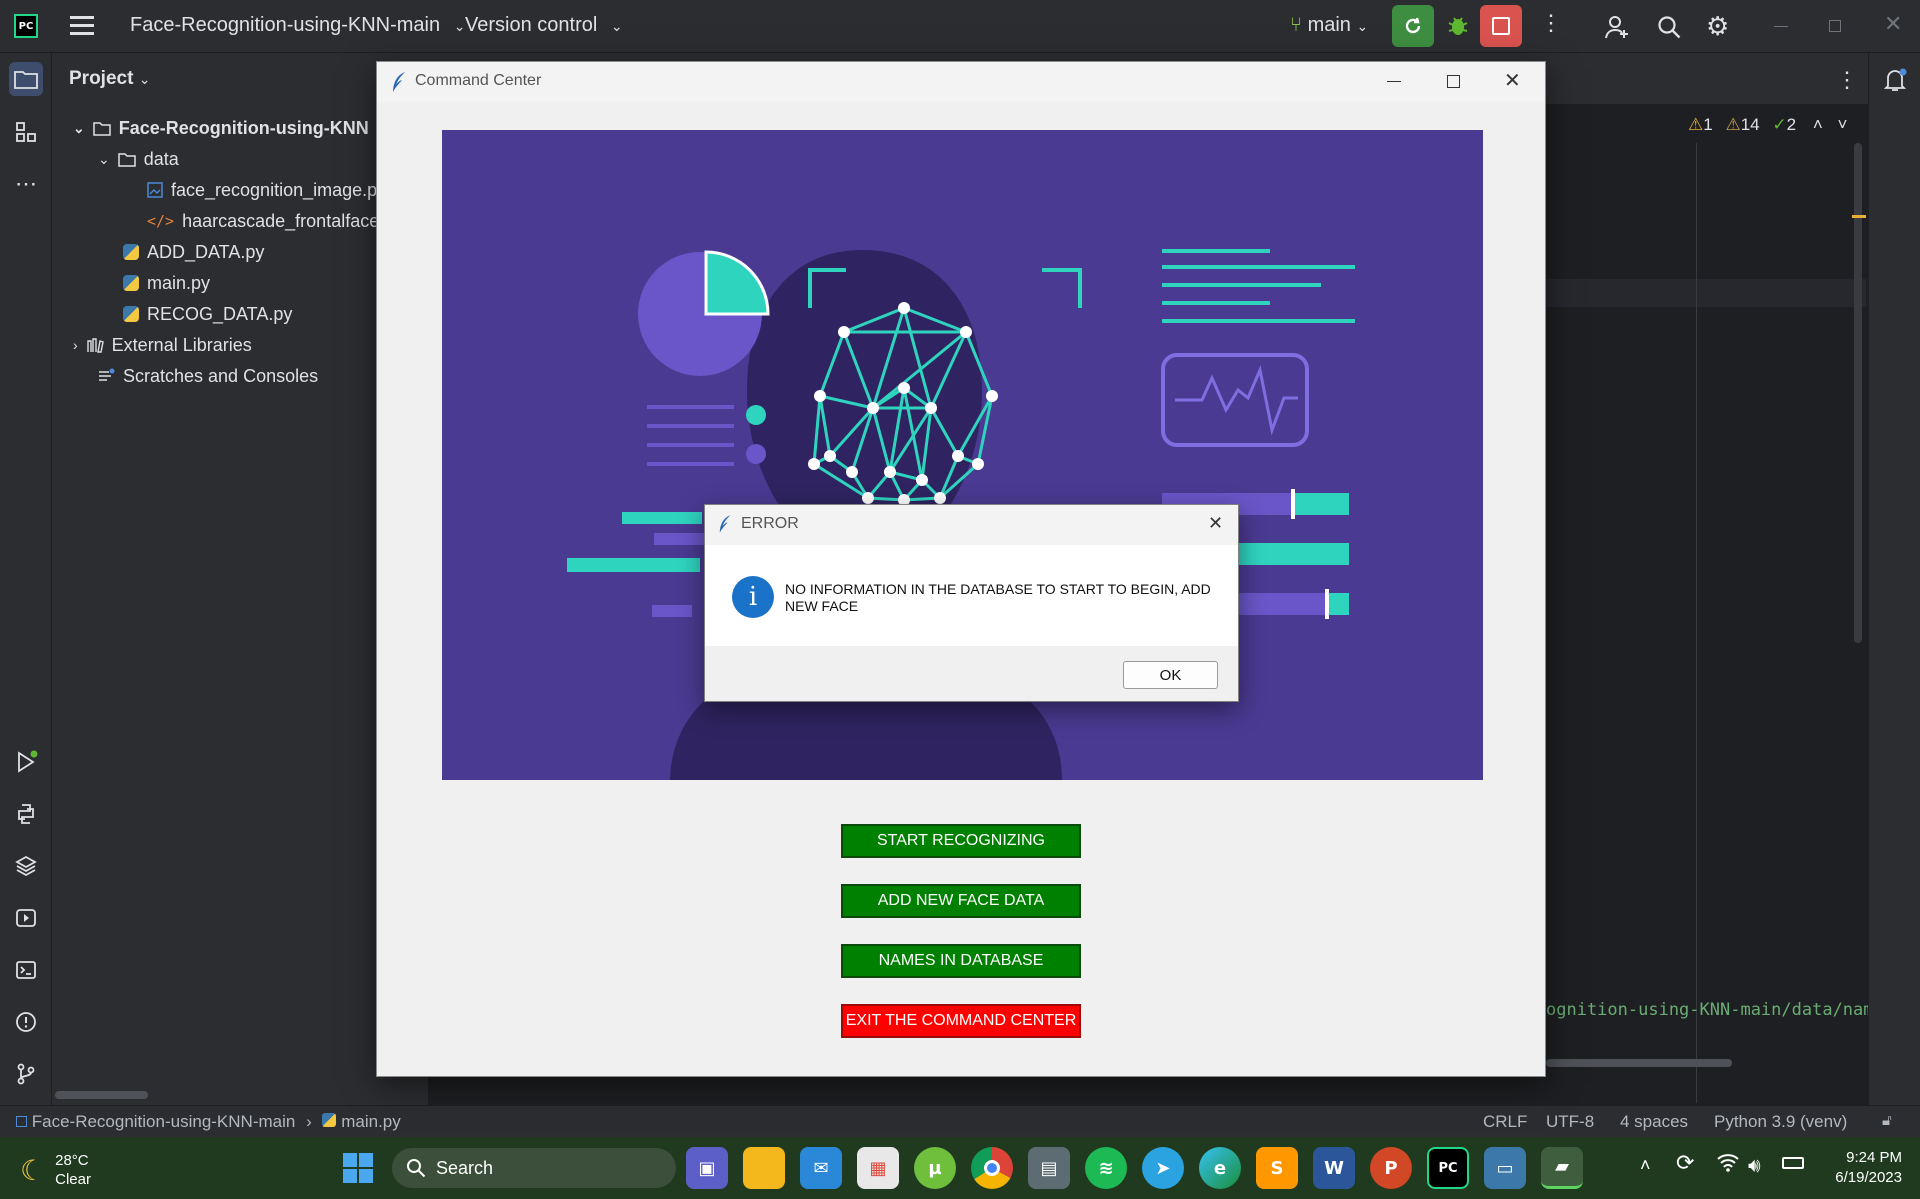 This screenshot has width=1920, height=1199. What do you see at coordinates (220, 313) in the screenshot?
I see `tree-item-label: RECOG_DATA.py` at bounding box center [220, 313].